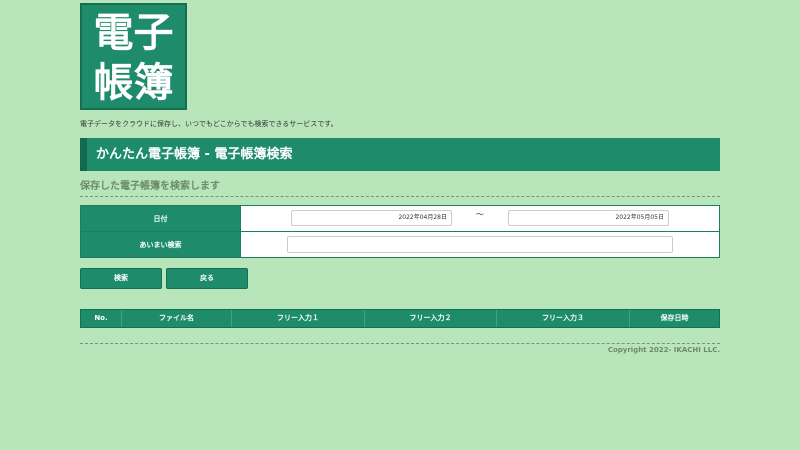  What do you see at coordinates (480, 214) in the screenshot?
I see `date-range-tilde: 〜` at bounding box center [480, 214].